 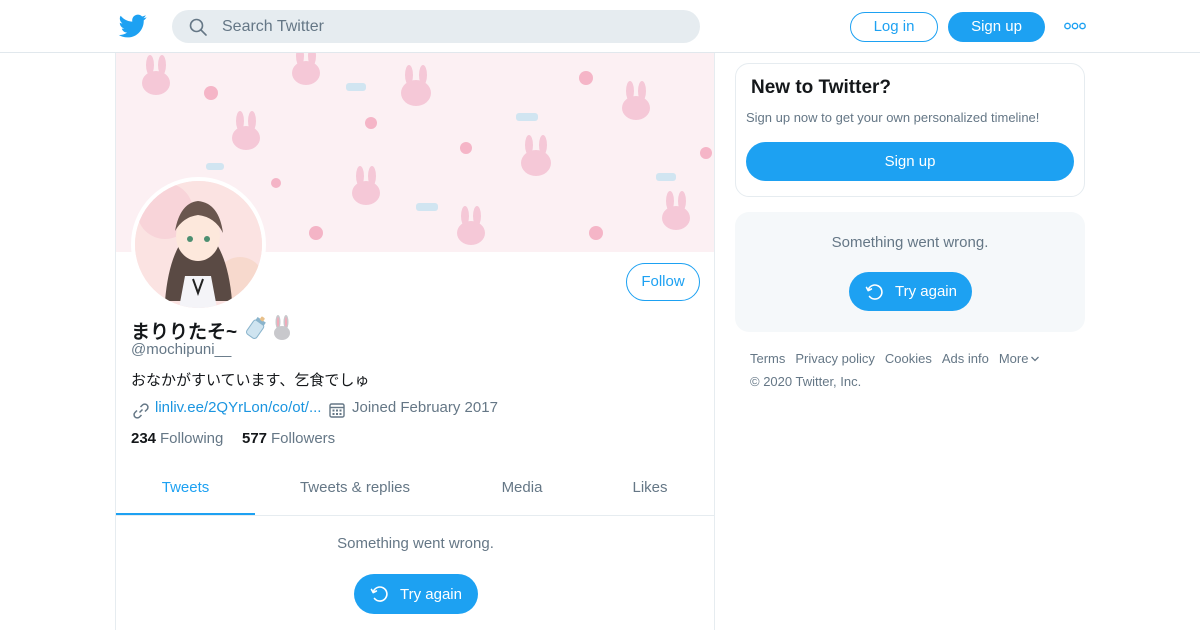 I want to click on profile-tabs: Tweets Tweets & replies Media Likes, so click(x=415, y=489).